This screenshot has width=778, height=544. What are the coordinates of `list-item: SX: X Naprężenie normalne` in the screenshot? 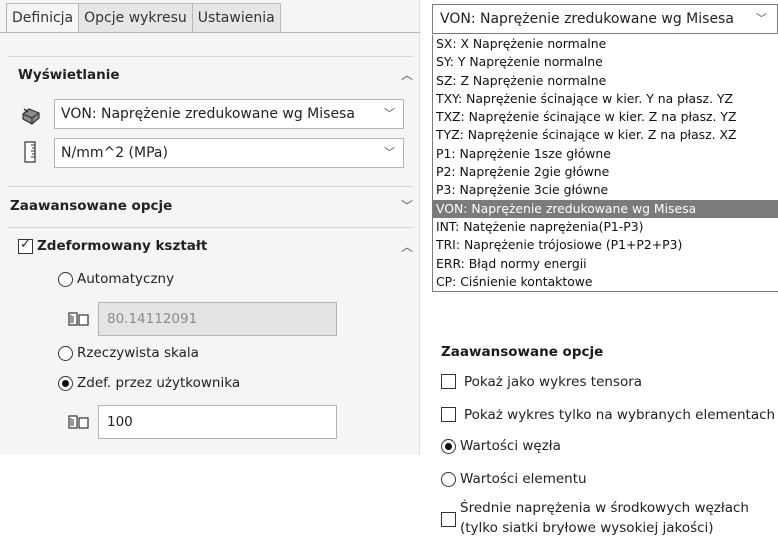 It's located at (605, 44).